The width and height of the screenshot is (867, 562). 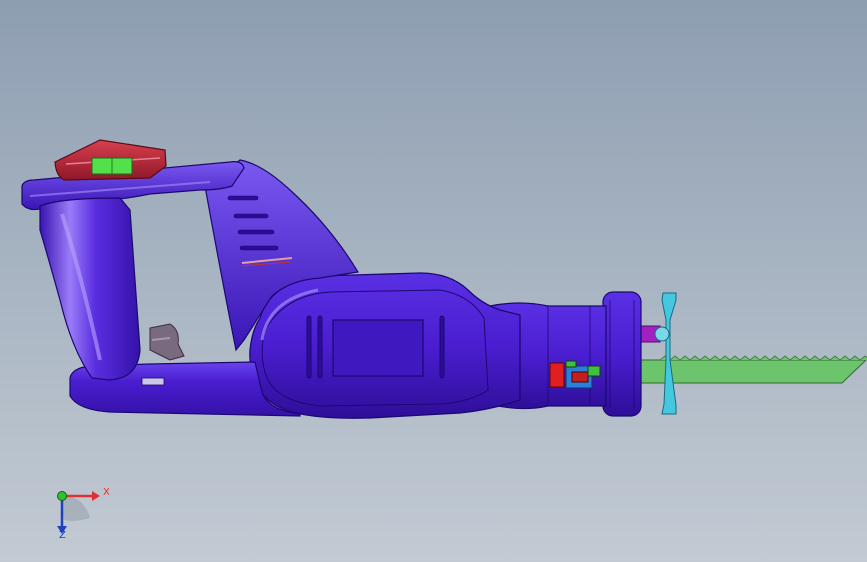 What do you see at coordinates (62, 535) in the screenshot?
I see `z-axis-label: Z` at bounding box center [62, 535].